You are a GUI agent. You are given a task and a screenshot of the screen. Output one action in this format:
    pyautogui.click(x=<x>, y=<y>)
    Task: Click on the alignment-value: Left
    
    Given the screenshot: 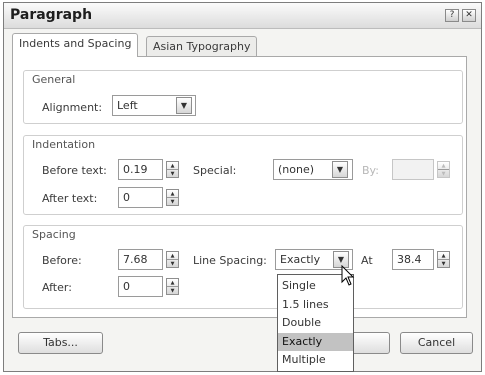 What is the action you would take?
    pyautogui.click(x=127, y=105)
    